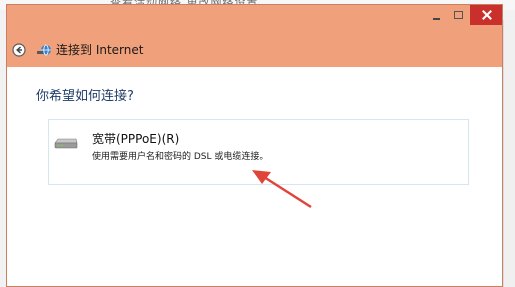 The width and height of the screenshot is (515, 287). I want to click on minimize-icon, so click(437, 15).